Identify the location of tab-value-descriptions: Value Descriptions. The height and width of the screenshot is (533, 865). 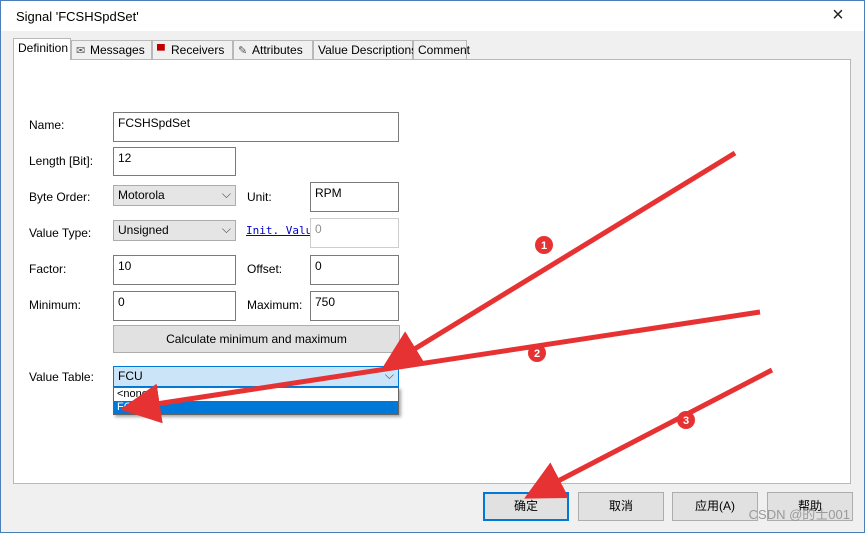
(365, 49).